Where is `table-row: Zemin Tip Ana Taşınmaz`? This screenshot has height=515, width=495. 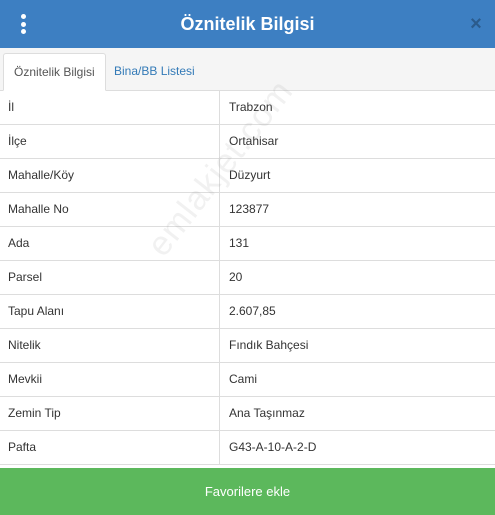
table-row: Zemin Tip Ana Taşınmaz is located at coordinates (247, 414).